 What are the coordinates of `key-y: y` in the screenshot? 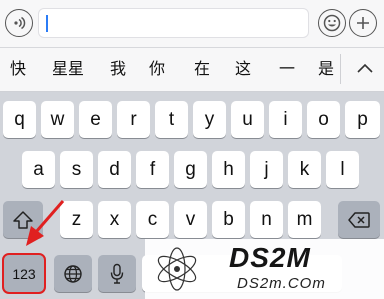 It's located at (209, 119).